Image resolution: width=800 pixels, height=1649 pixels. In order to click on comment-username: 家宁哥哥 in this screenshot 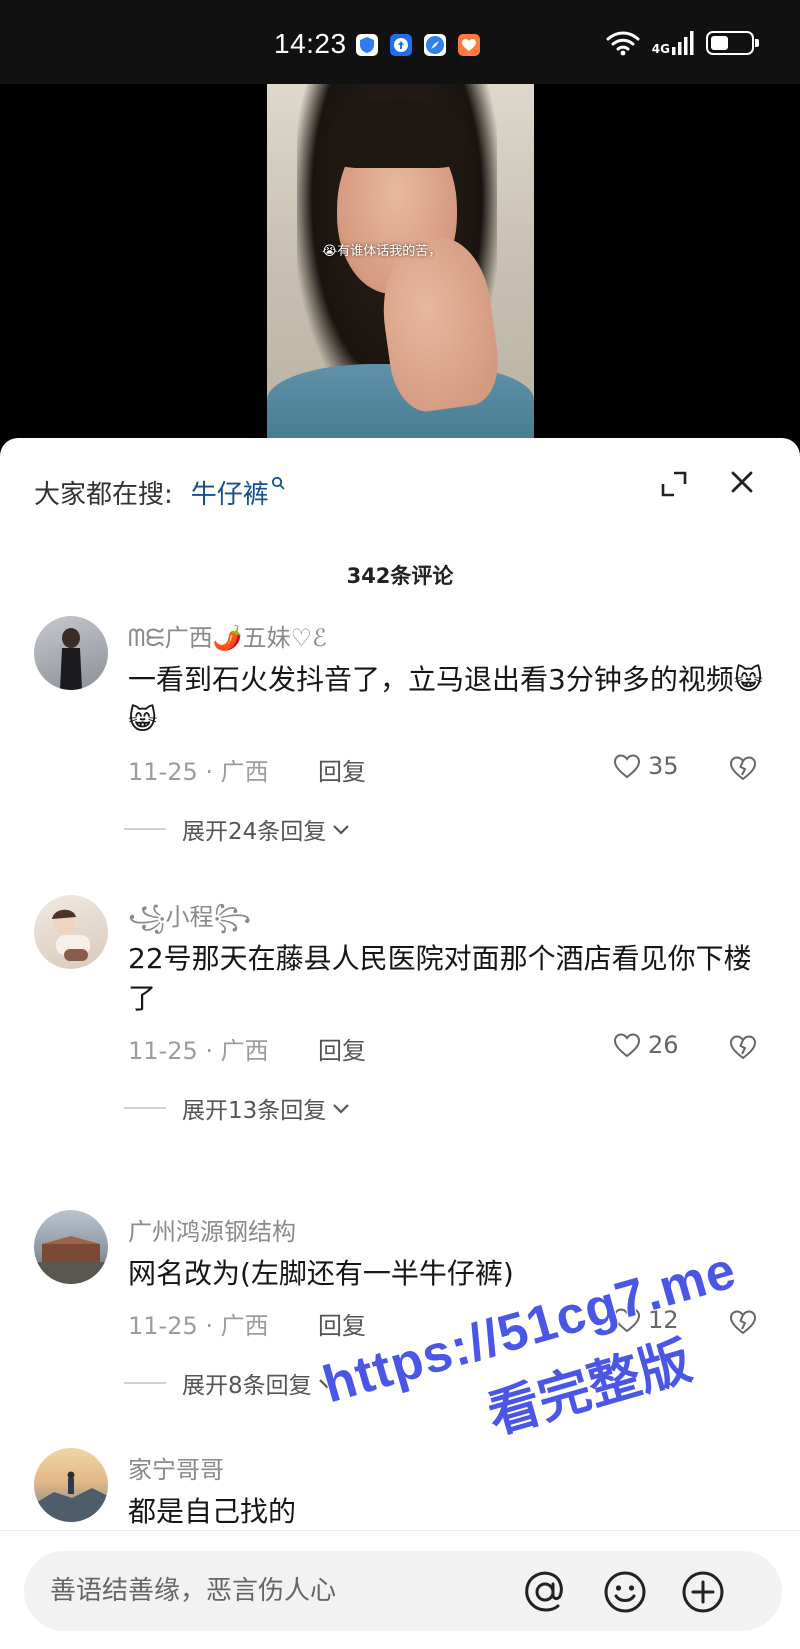, I will do `click(176, 1467)`.